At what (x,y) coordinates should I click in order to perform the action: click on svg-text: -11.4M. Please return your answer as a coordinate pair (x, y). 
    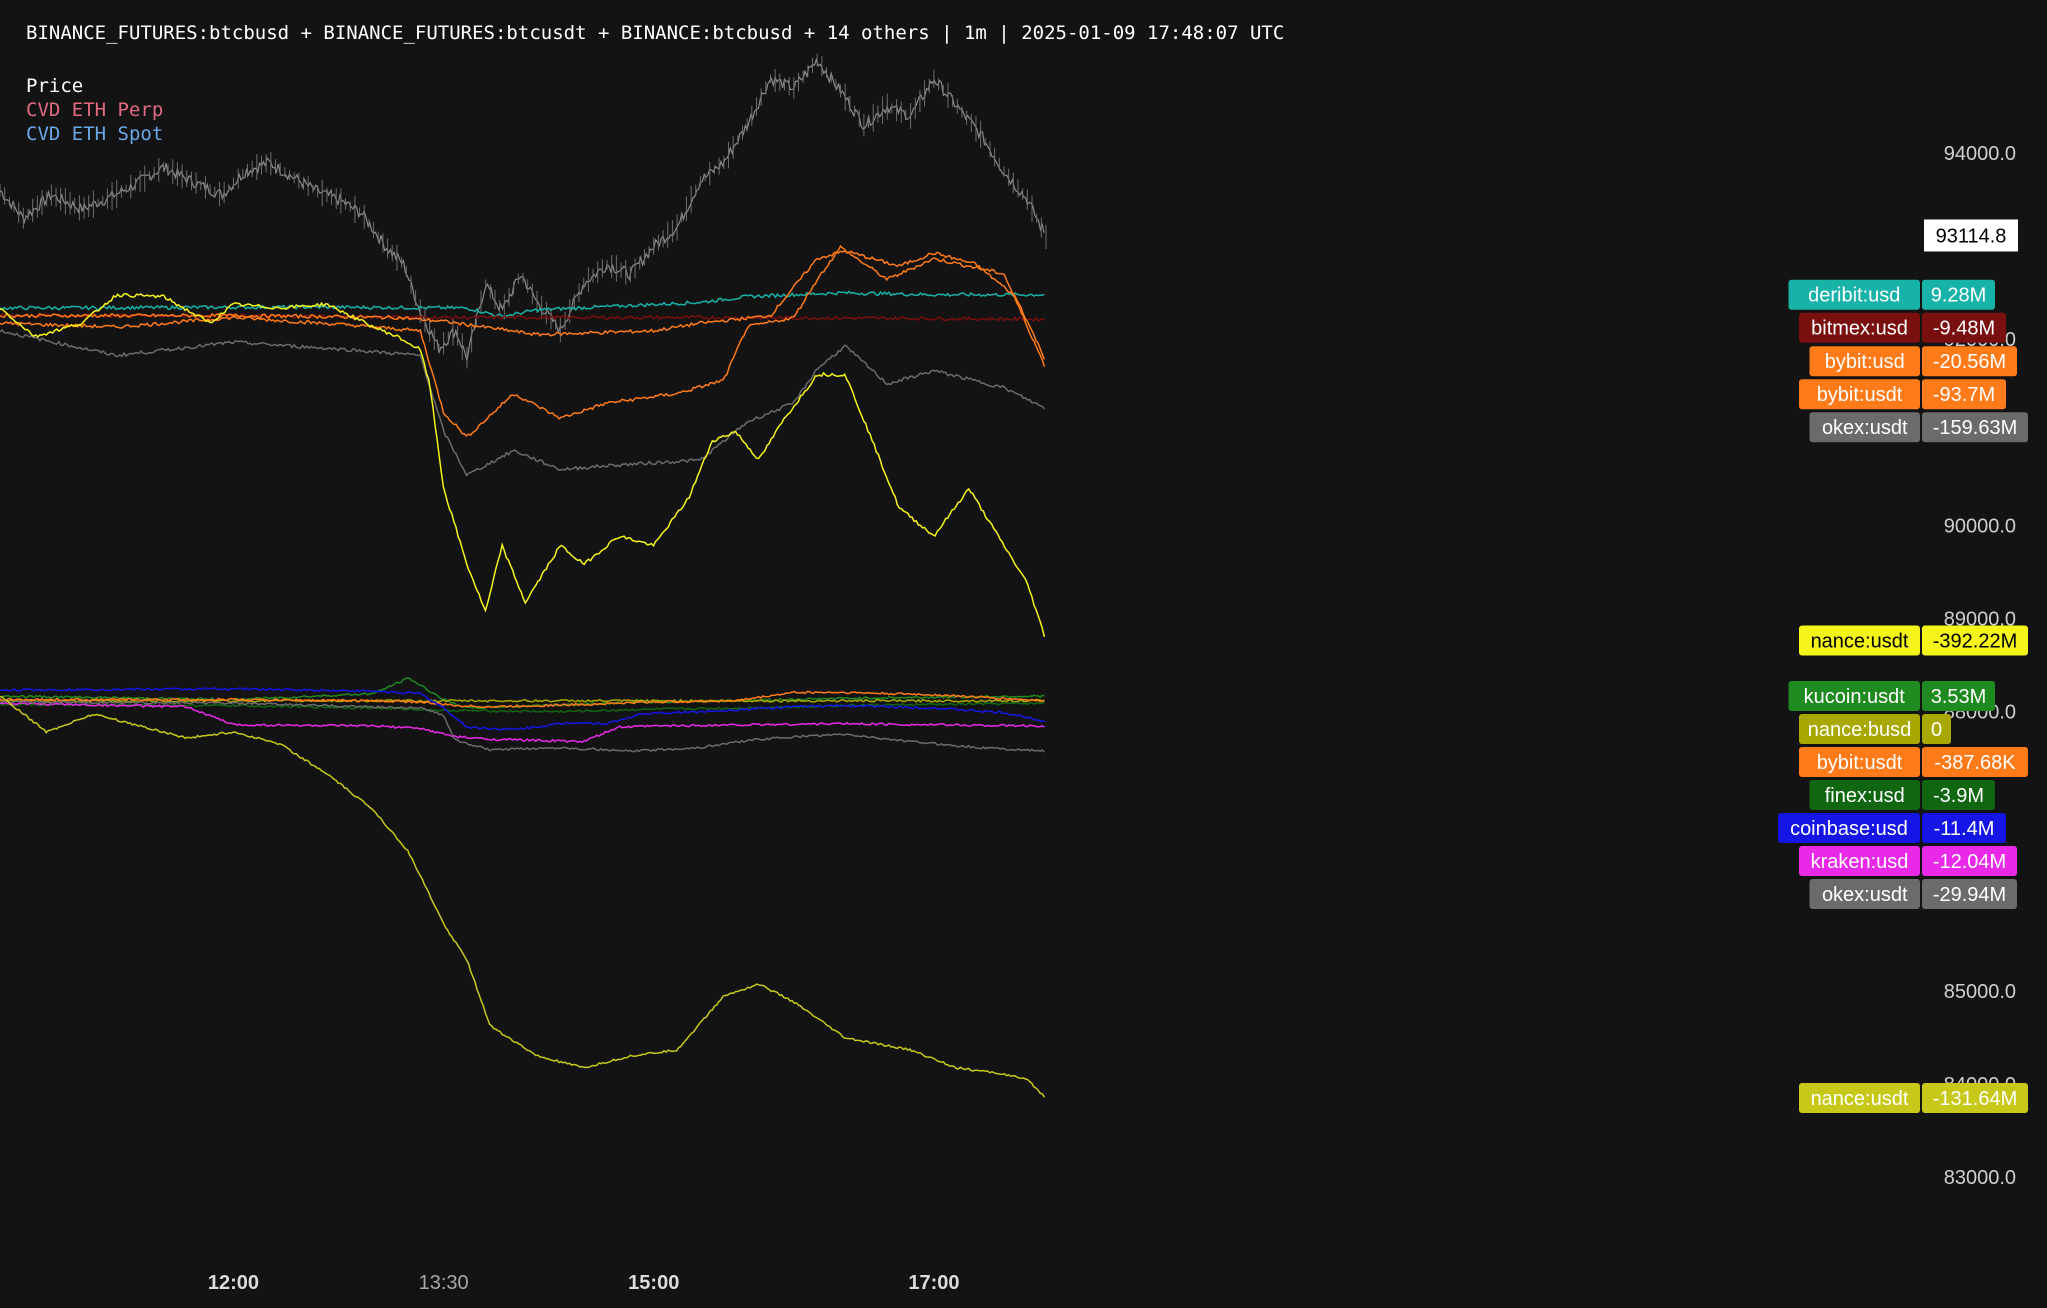
    Looking at the image, I should click on (1964, 829).